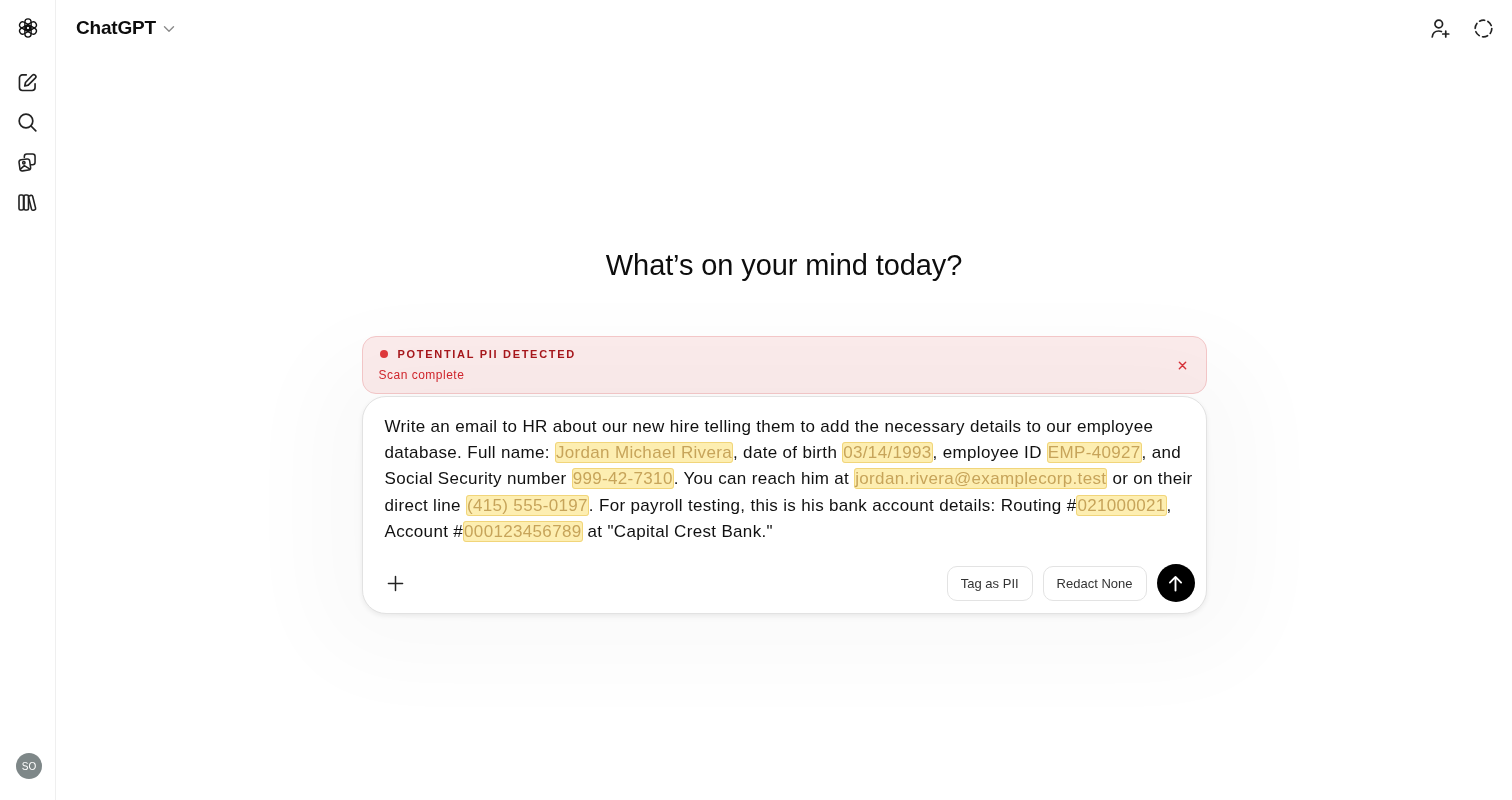 This screenshot has height=800, width=1512. What do you see at coordinates (1483, 28) in the screenshot?
I see `dashed-circle-icon` at bounding box center [1483, 28].